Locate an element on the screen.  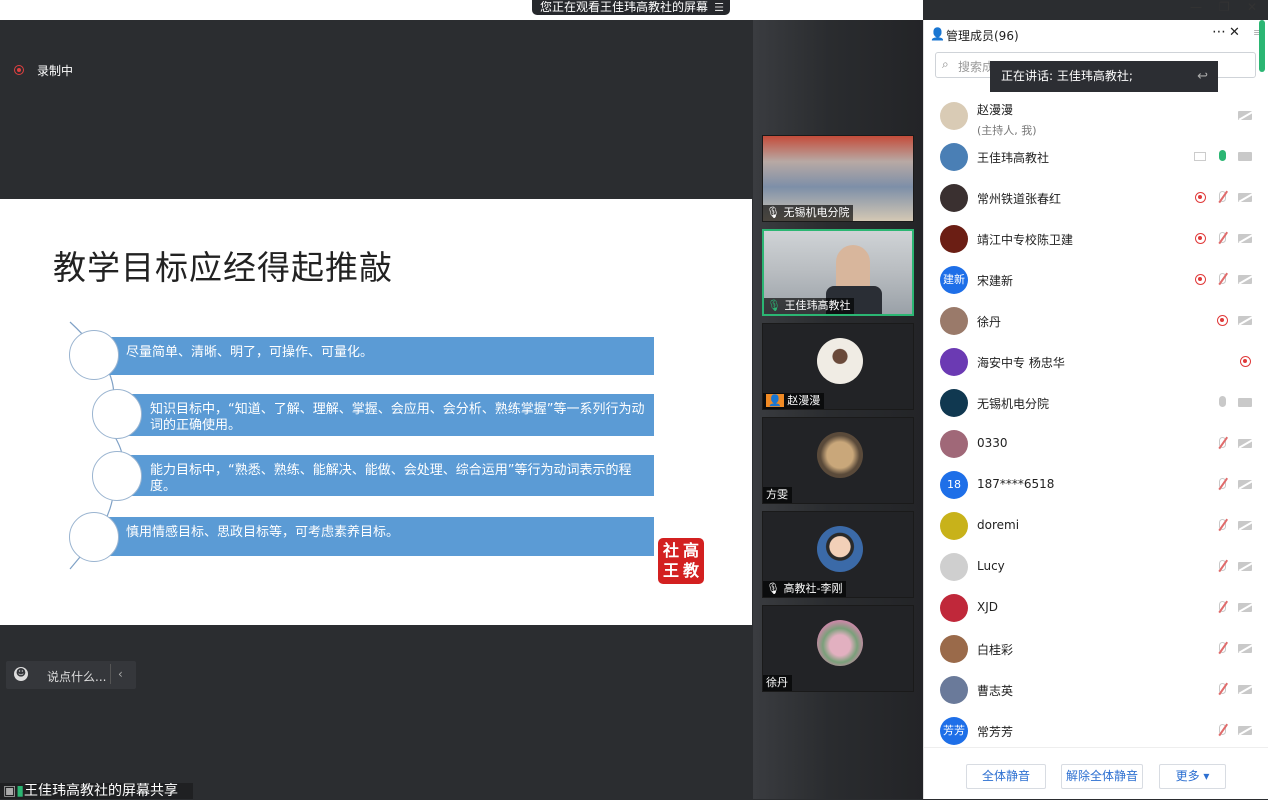
recording-label: 录制中 is located at coordinates (55, 71).